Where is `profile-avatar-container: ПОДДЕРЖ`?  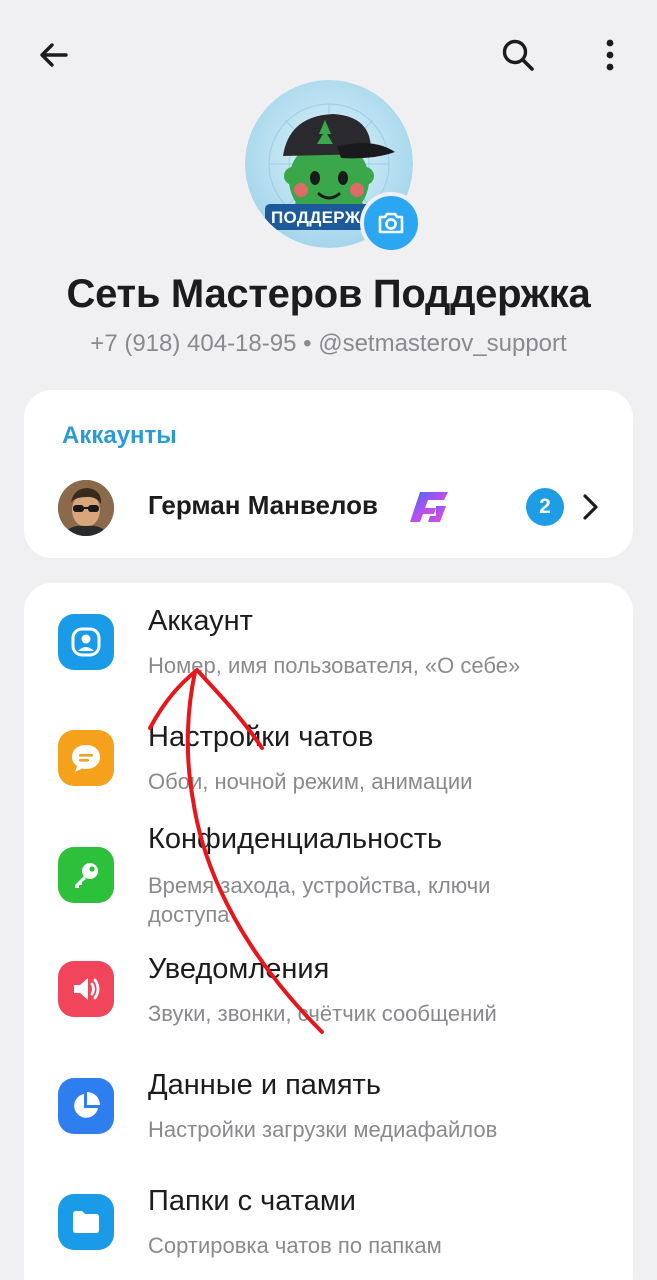 profile-avatar-container: ПОДДЕРЖ is located at coordinates (333, 167).